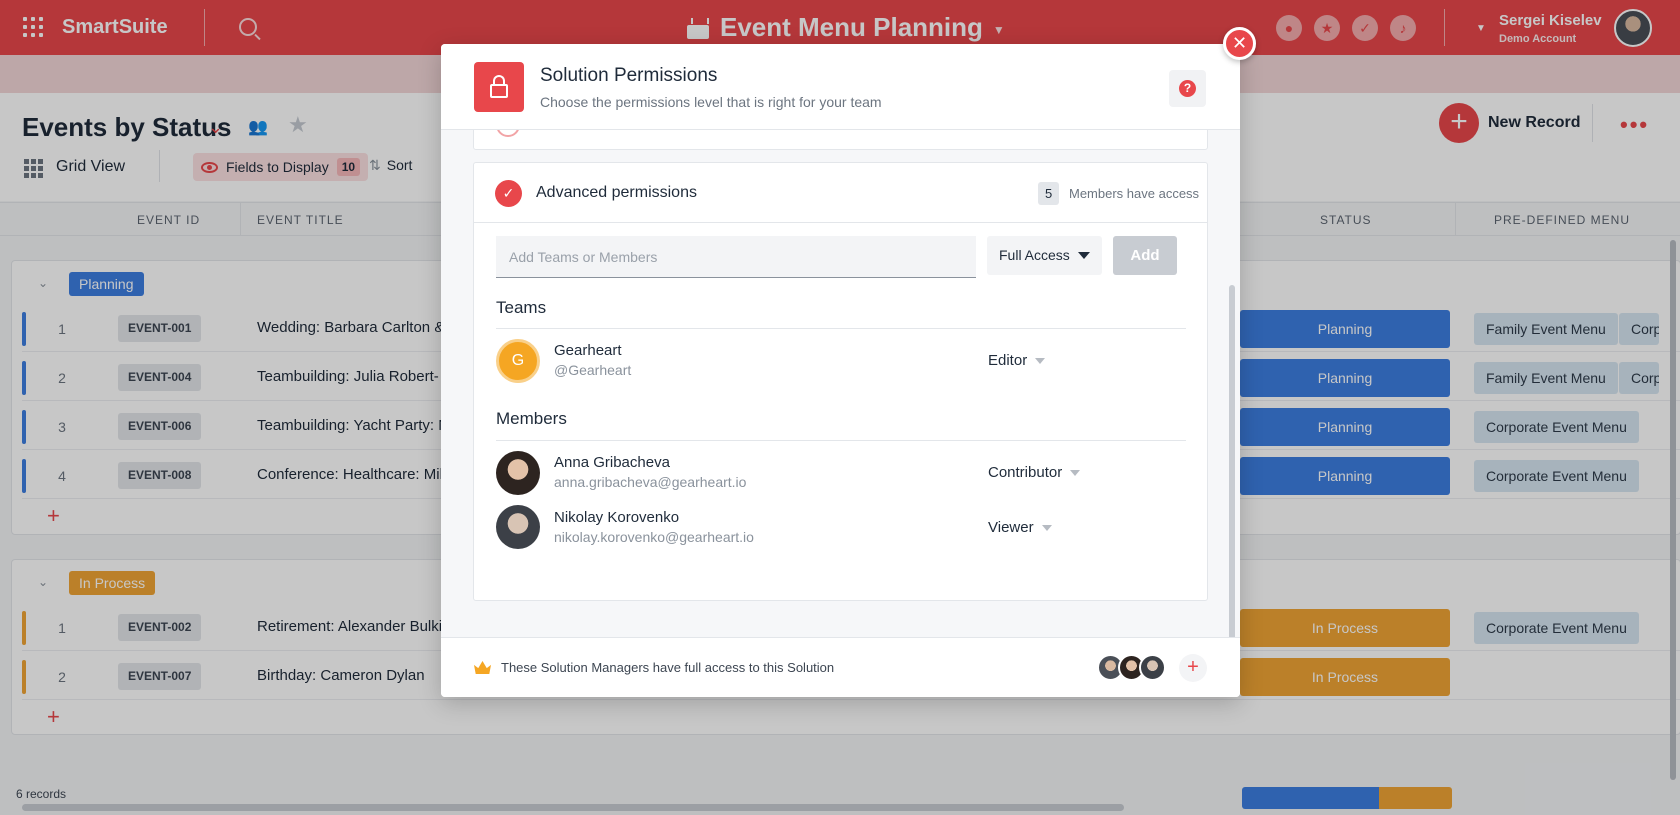 This screenshot has width=1680, height=815. Describe the element at coordinates (1239, 43) in the screenshot. I see `close-icon: ✕` at that location.